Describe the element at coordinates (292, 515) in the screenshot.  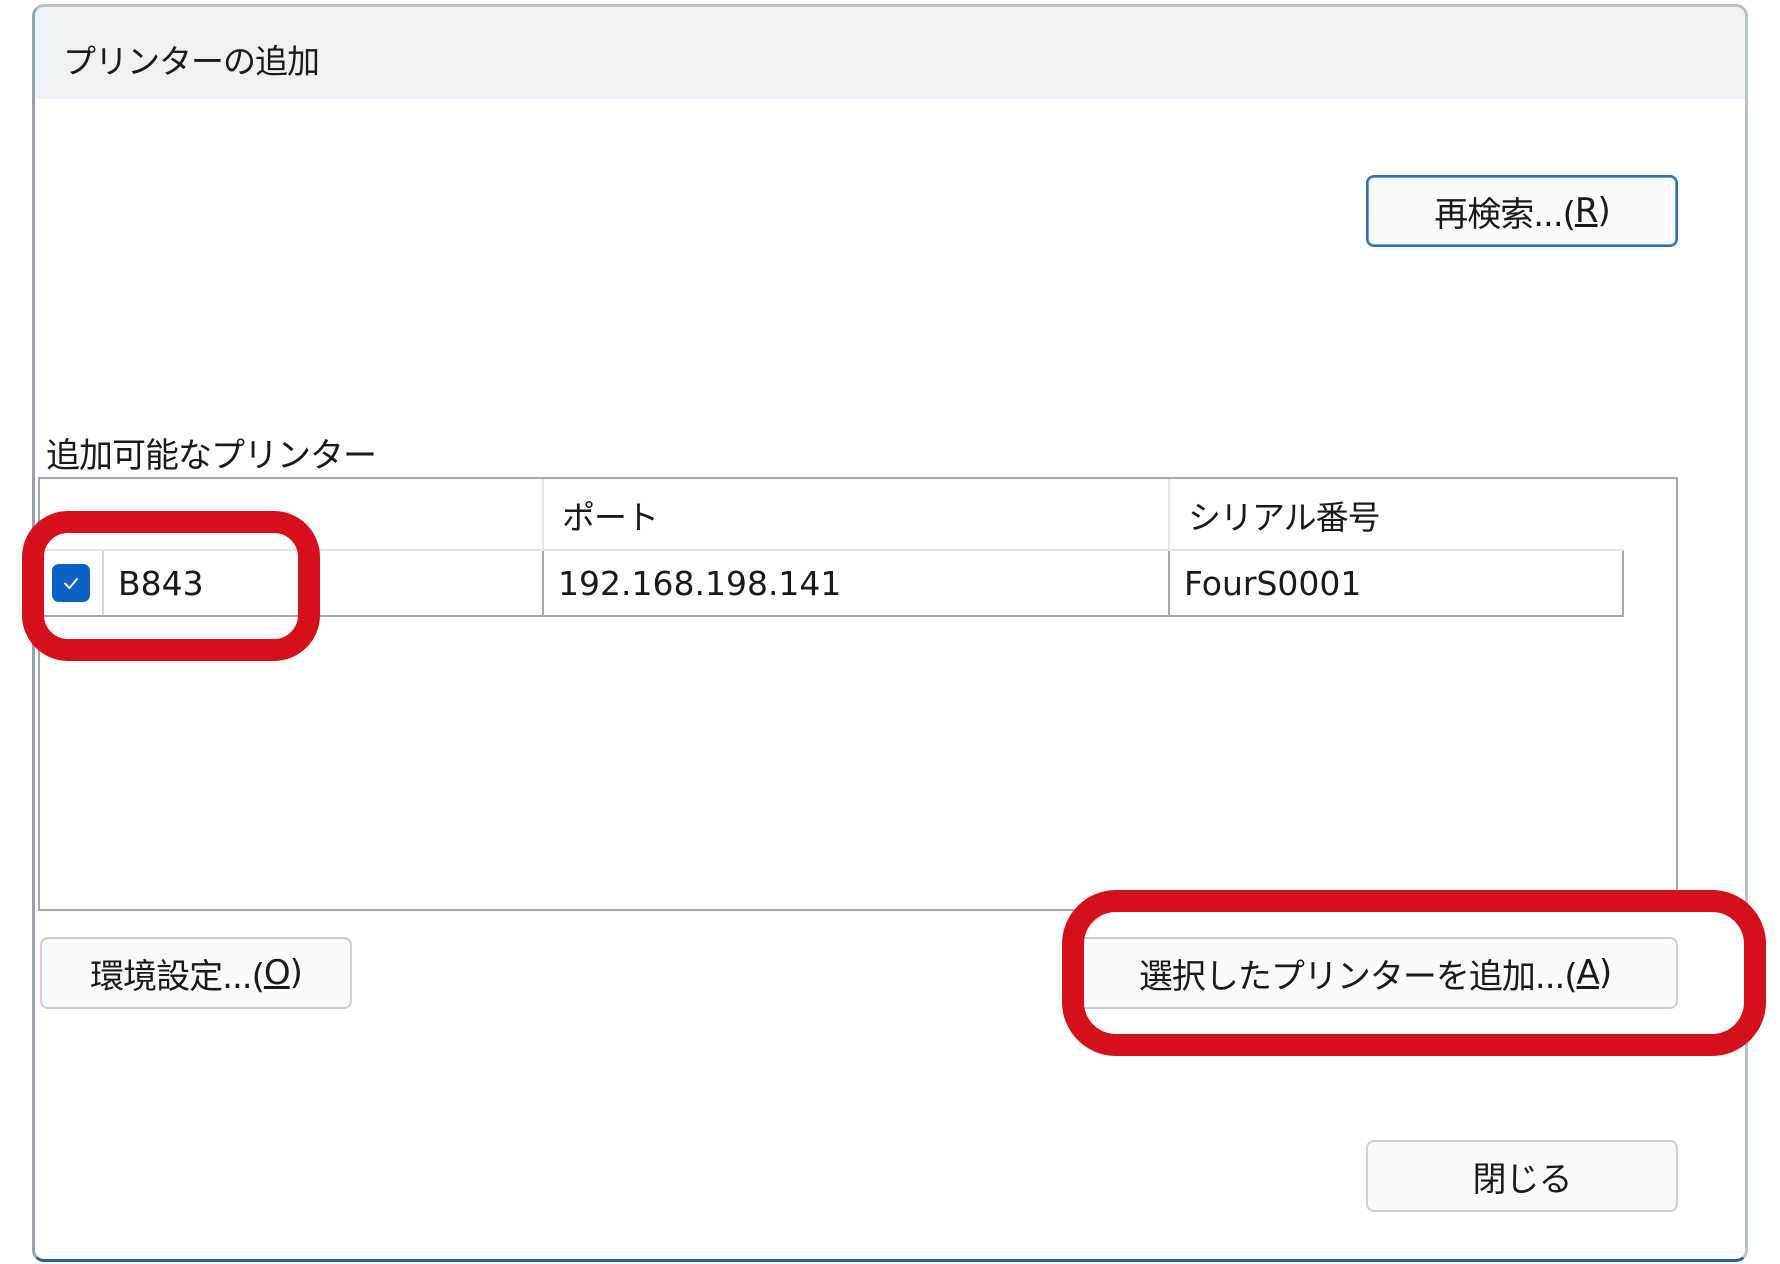
I see `column-header-name` at that location.